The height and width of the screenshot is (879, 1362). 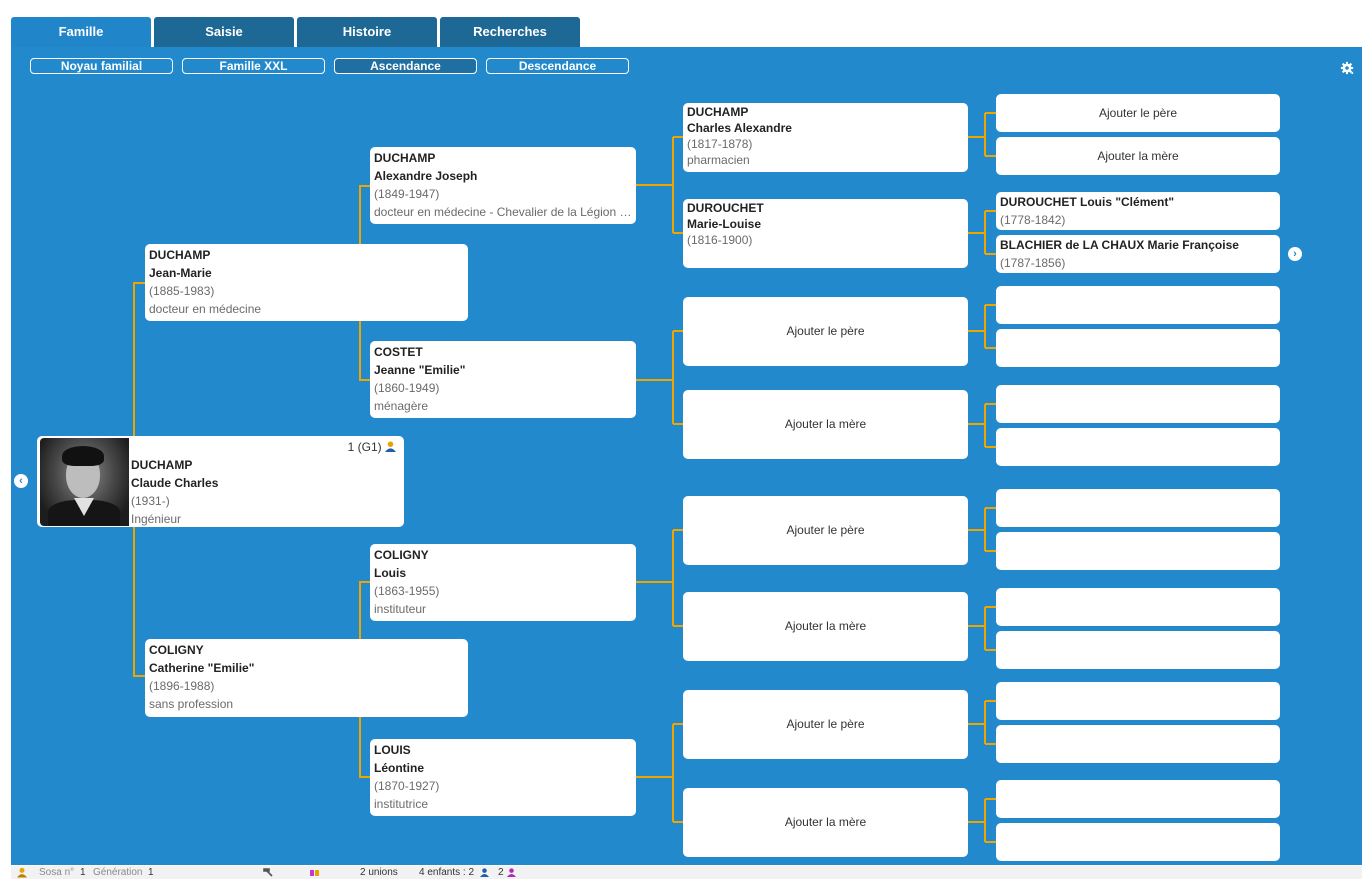 I want to click on sosa-label: Sosa n°, so click(x=57, y=872).